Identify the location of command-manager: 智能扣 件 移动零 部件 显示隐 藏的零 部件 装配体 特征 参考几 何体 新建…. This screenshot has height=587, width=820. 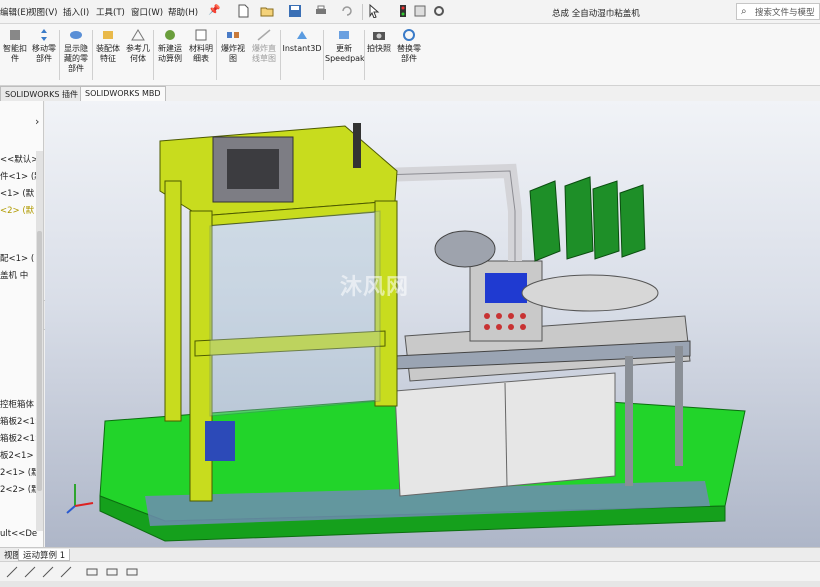
(410, 55).